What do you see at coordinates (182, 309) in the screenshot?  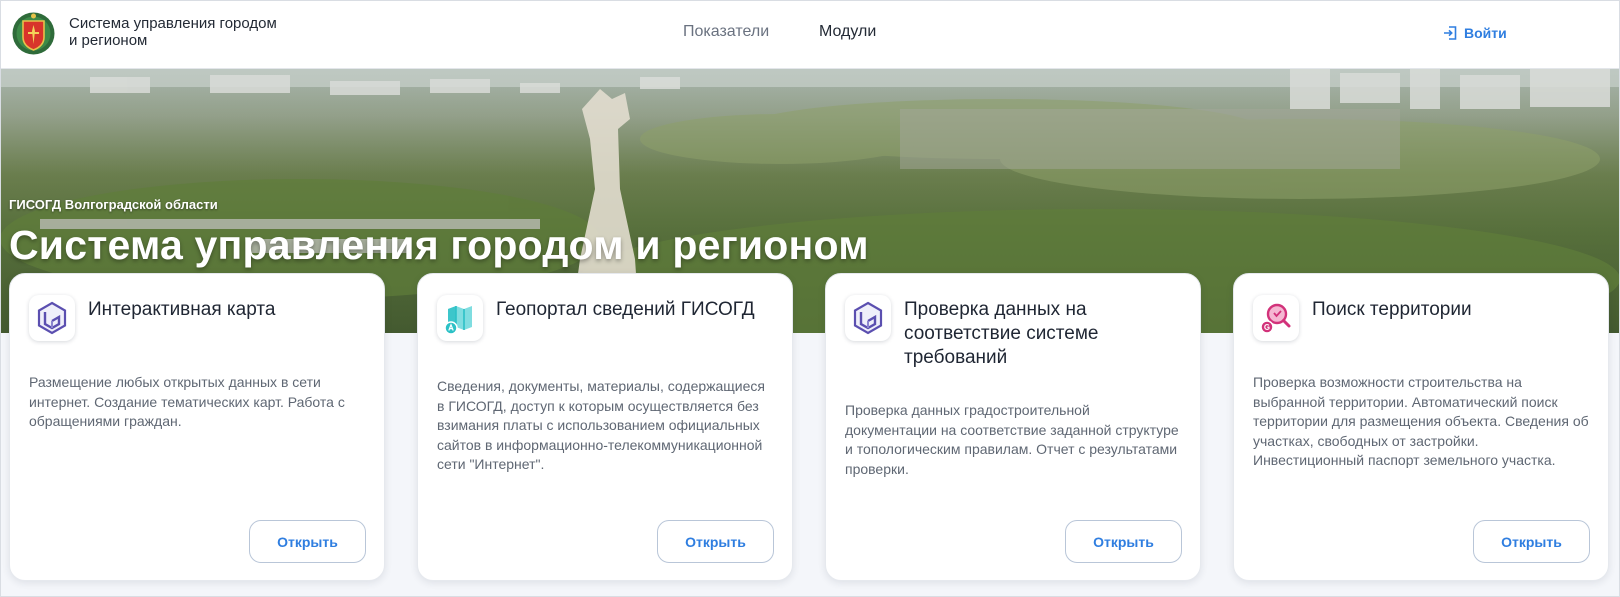 I see `card-title: Интерактивная карта` at bounding box center [182, 309].